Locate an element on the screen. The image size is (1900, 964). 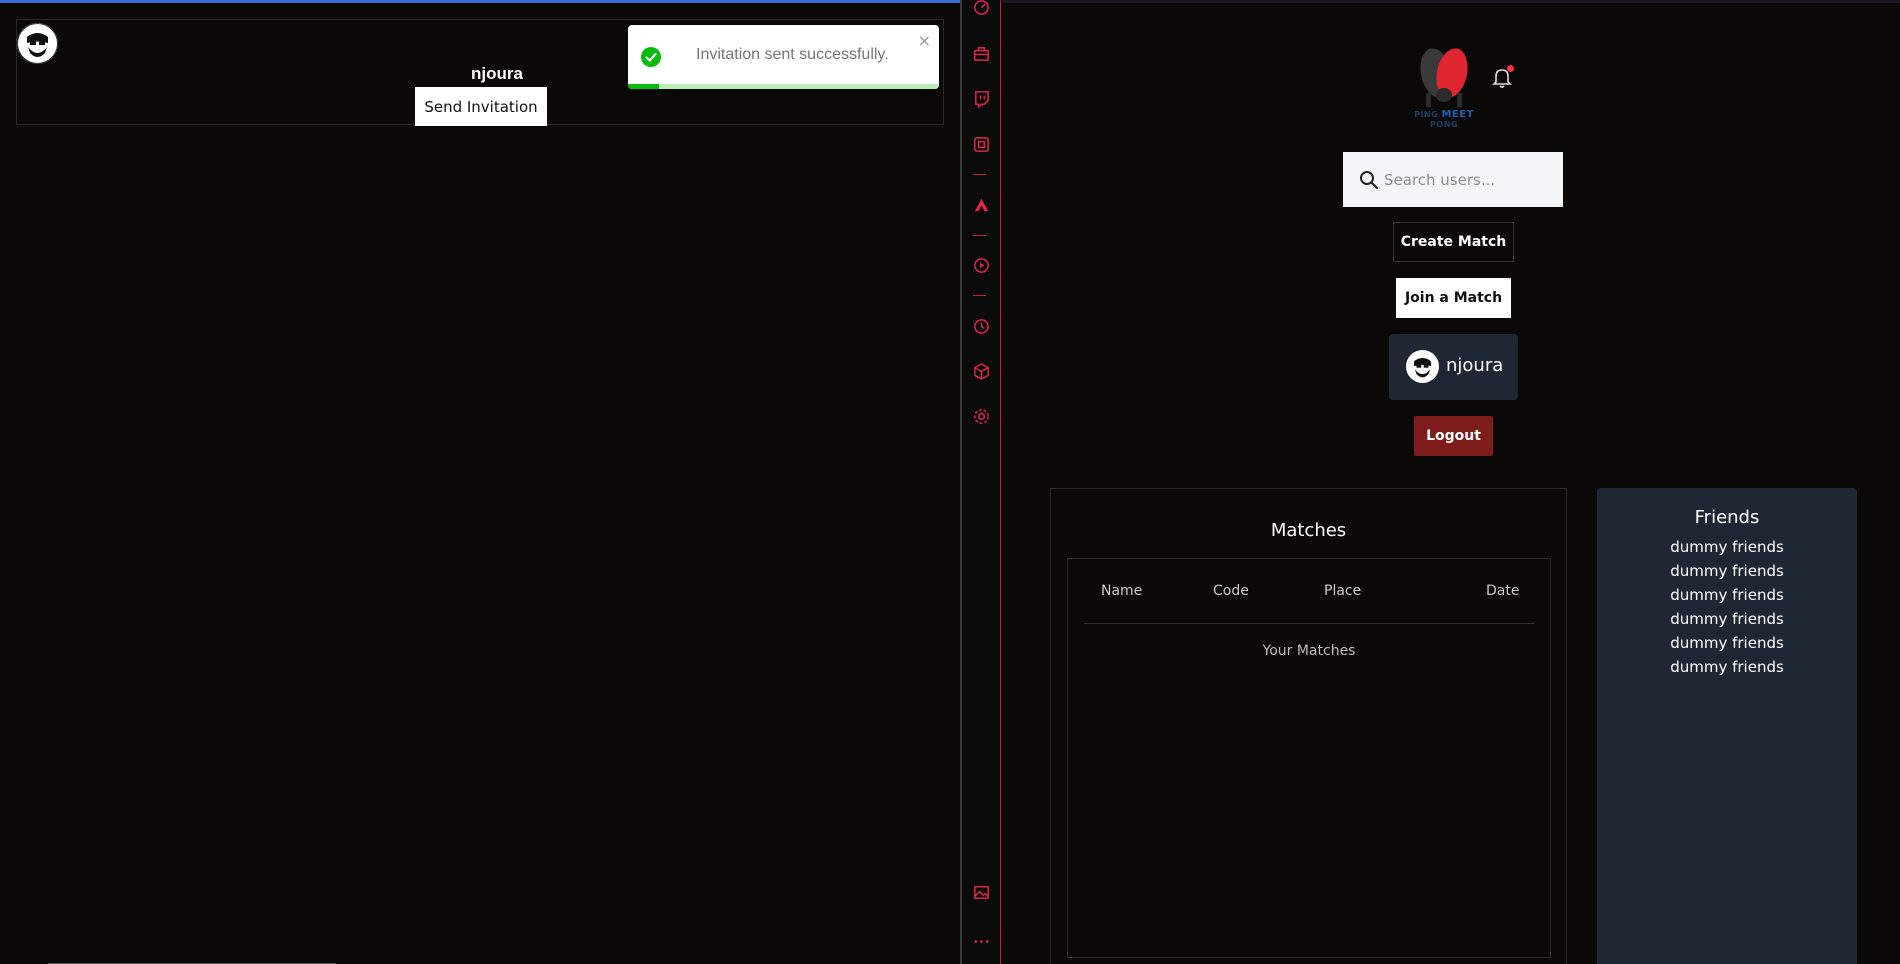
image-icon is located at coordinates (981, 892).